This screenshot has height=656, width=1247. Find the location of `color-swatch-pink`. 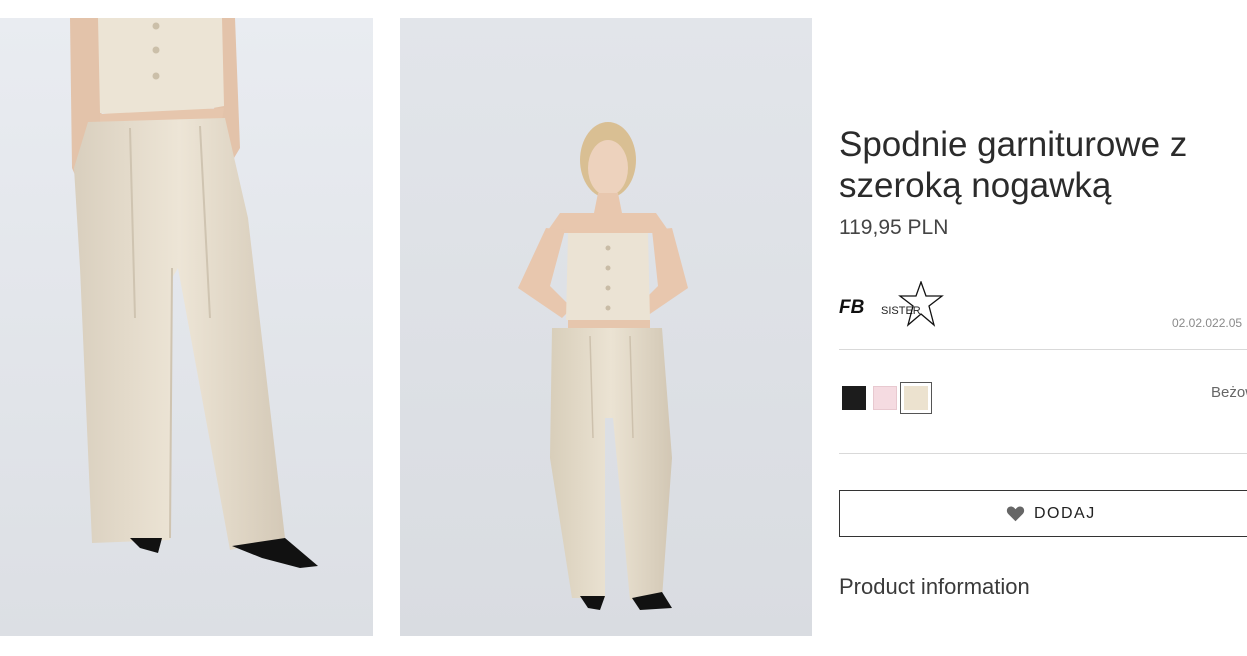

color-swatch-pink is located at coordinates (885, 398).